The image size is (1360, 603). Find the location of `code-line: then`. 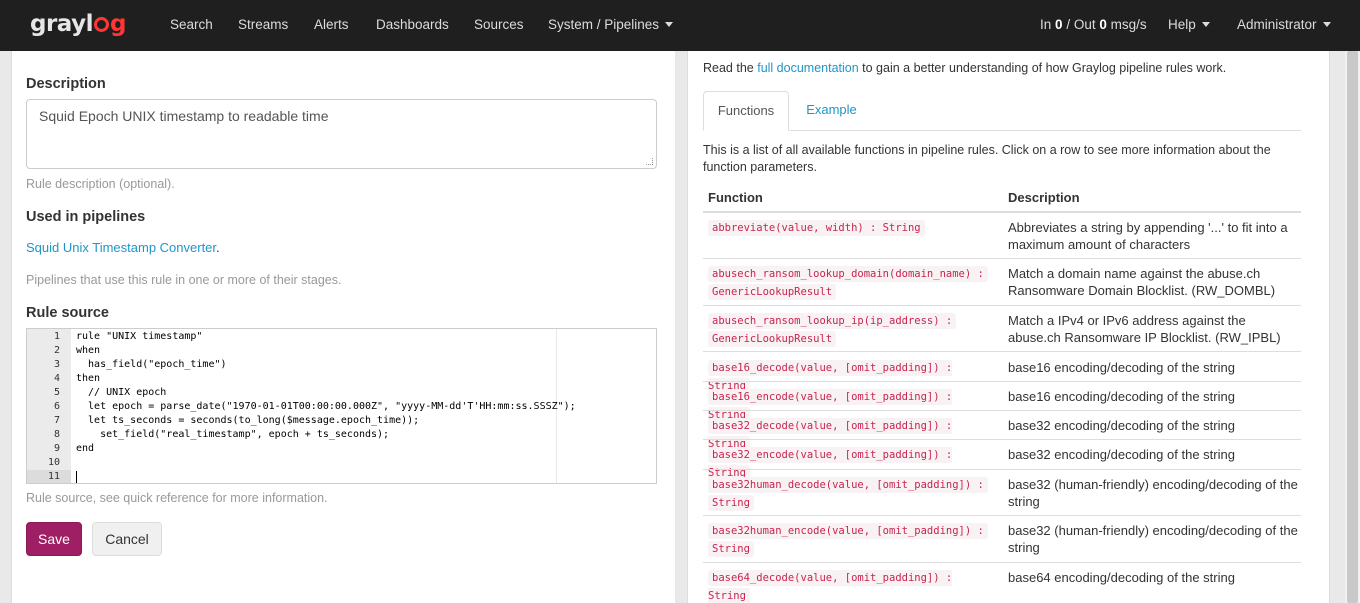

code-line: then is located at coordinates (88, 378).